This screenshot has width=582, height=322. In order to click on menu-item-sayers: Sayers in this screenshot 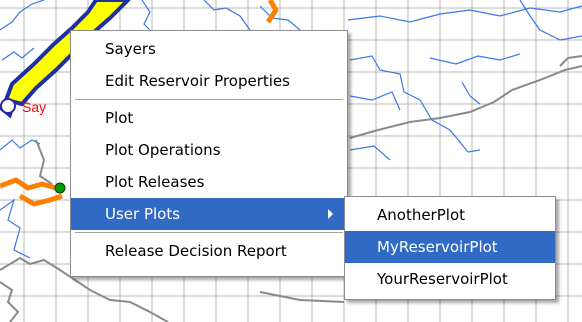, I will do `click(209, 49)`.